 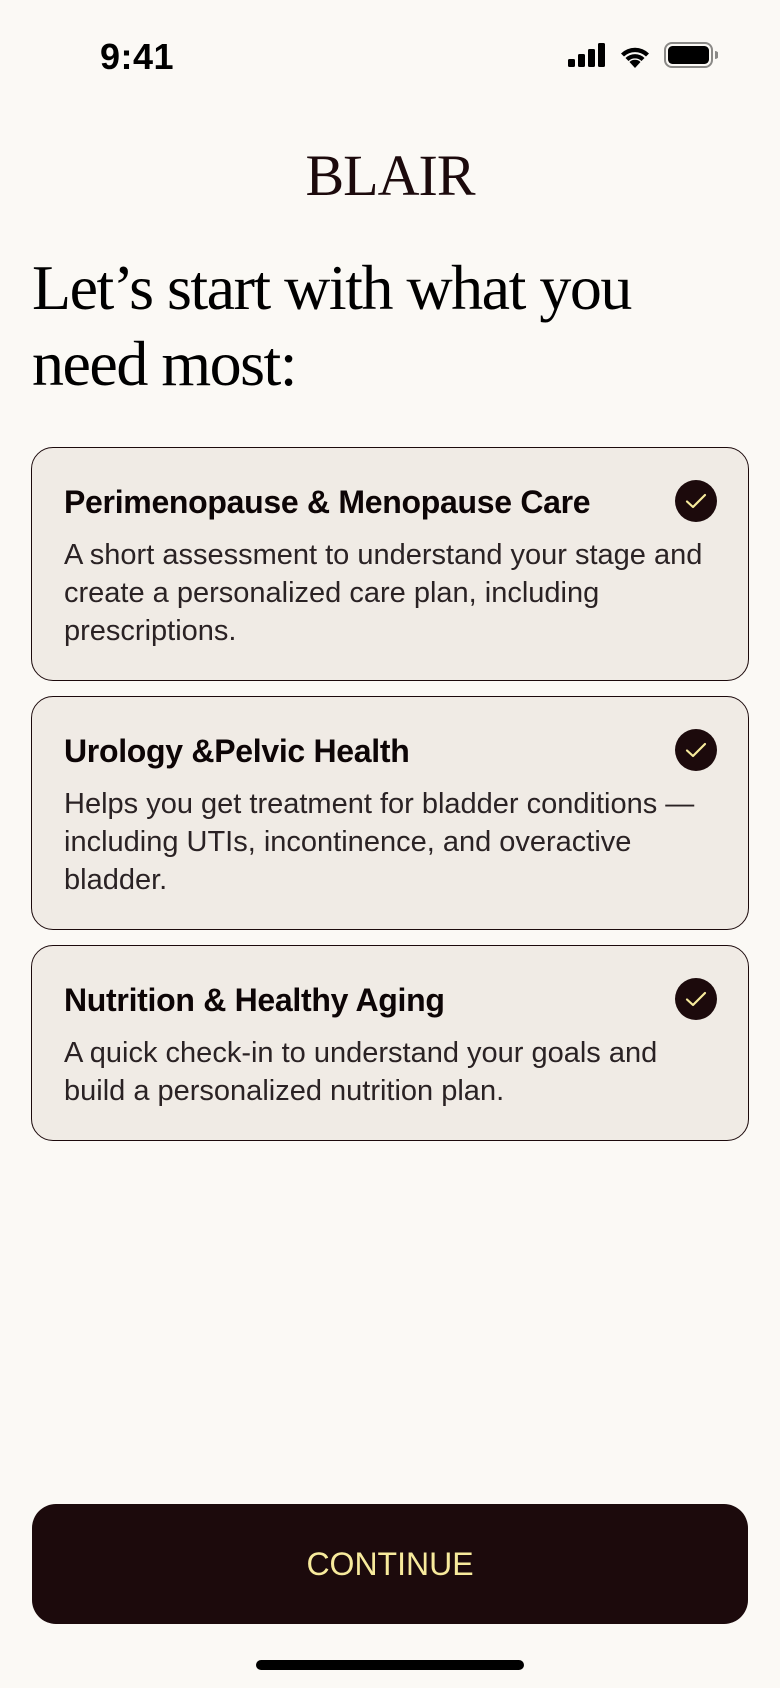 What do you see at coordinates (390, 1564) in the screenshot?
I see `continue-button: CONTINUE` at bounding box center [390, 1564].